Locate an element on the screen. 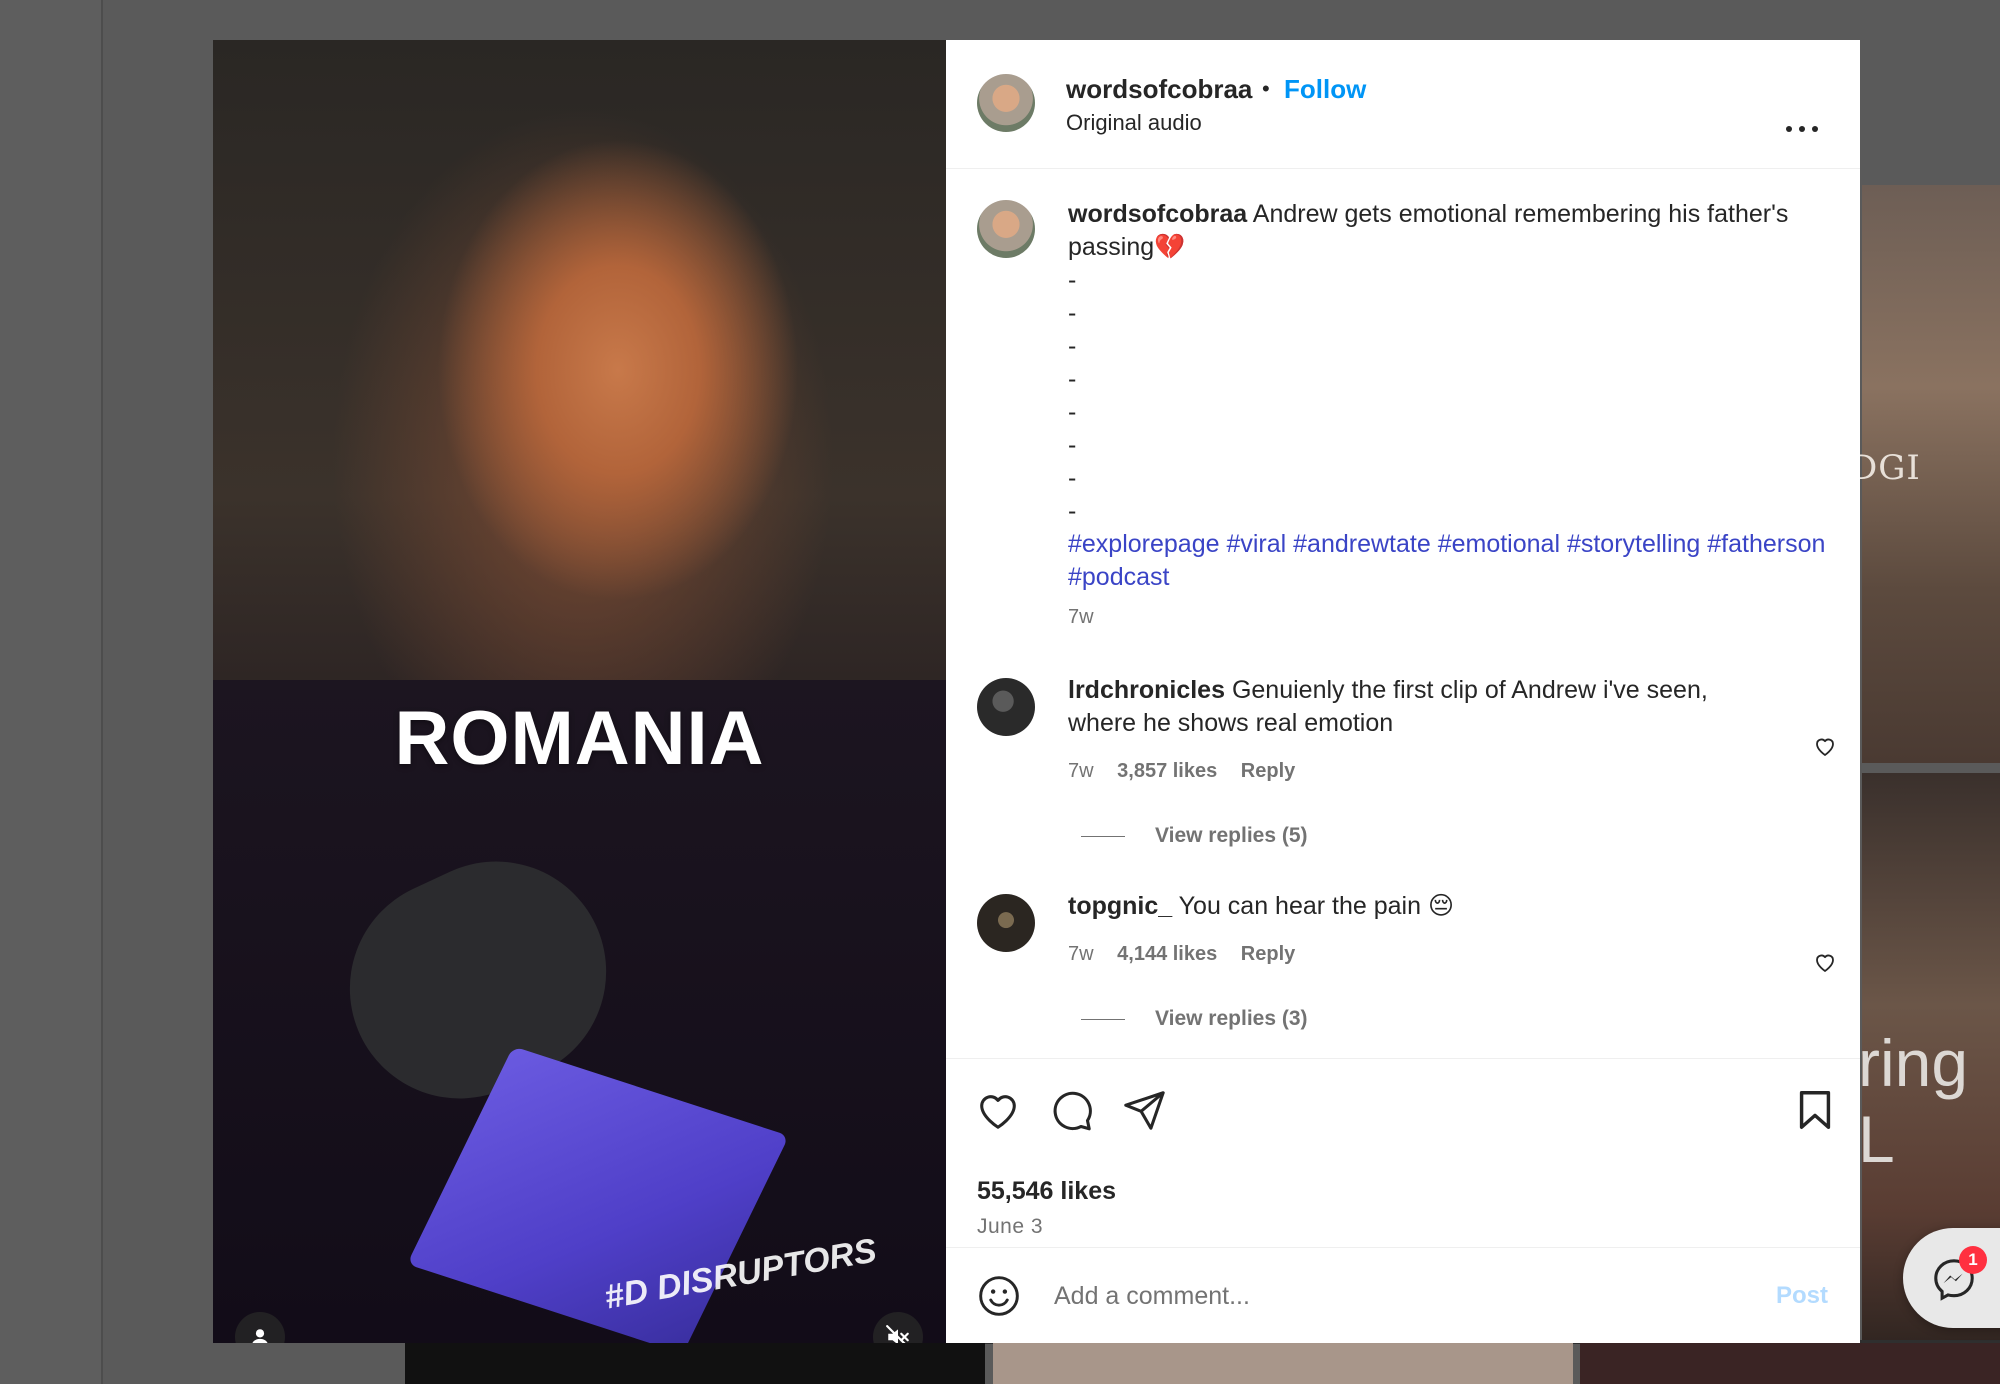 The height and width of the screenshot is (1384, 2000). view-replies-button: View replies (5) is located at coordinates (1194, 836).